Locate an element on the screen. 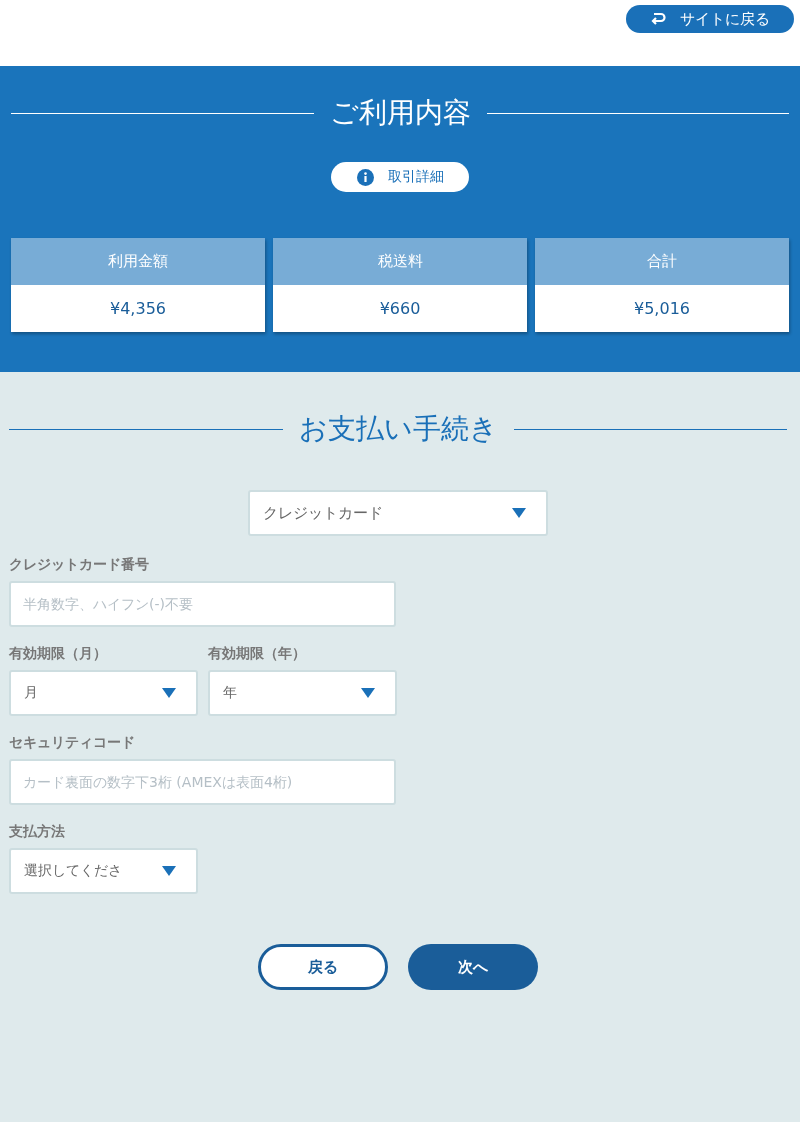 The height and width of the screenshot is (1122, 800). back-button: 戻る is located at coordinates (323, 967).